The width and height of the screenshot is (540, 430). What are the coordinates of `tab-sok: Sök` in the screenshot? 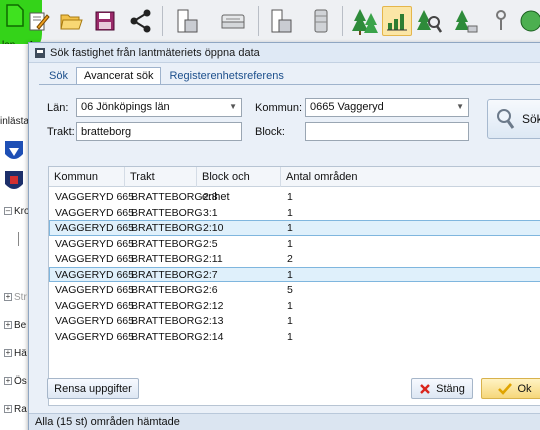 It's located at (58, 76).